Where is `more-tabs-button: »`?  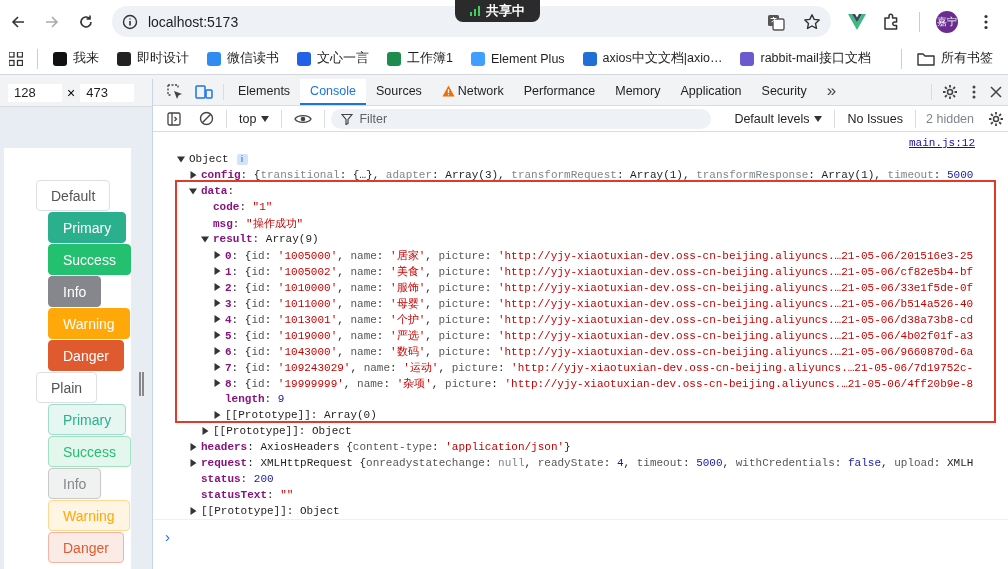
more-tabs-button: » is located at coordinates (831, 92).